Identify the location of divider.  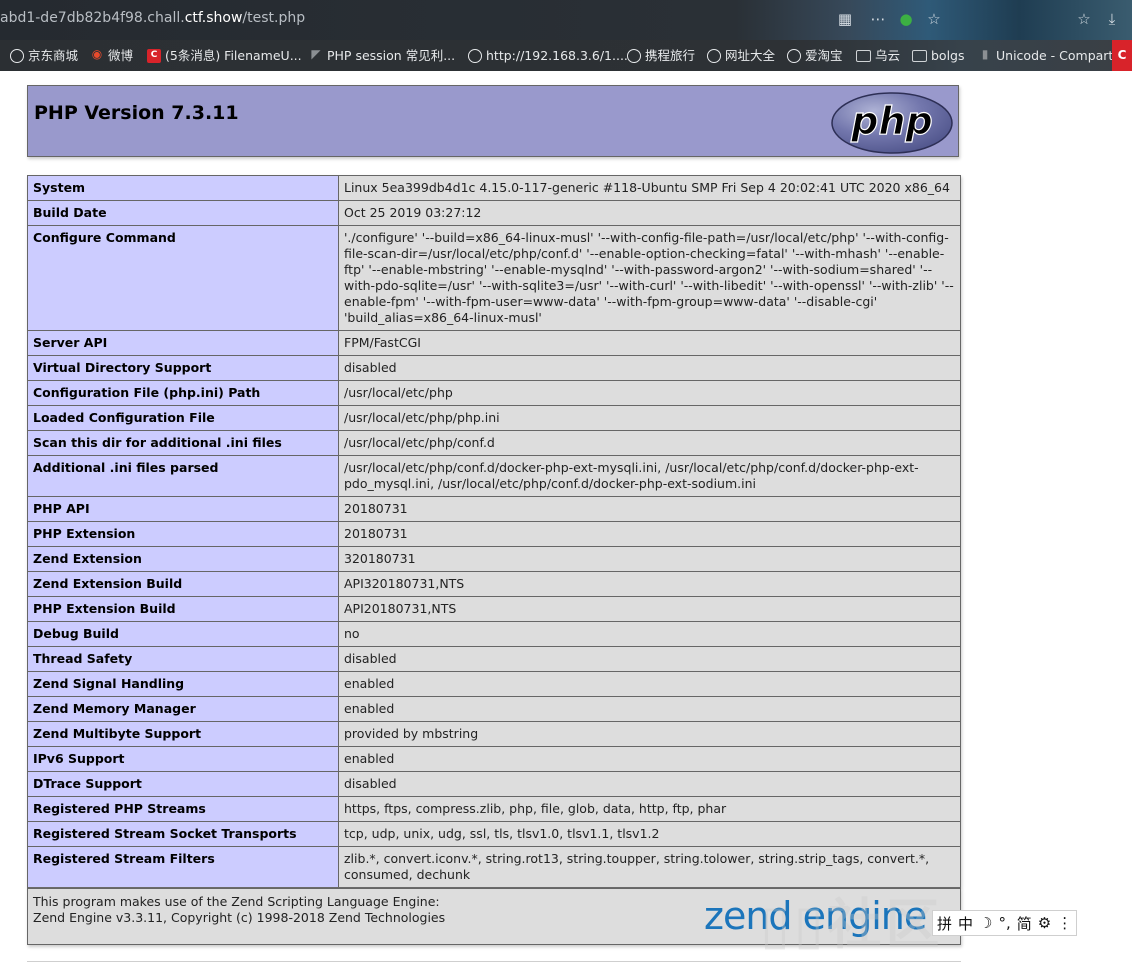
(494, 961).